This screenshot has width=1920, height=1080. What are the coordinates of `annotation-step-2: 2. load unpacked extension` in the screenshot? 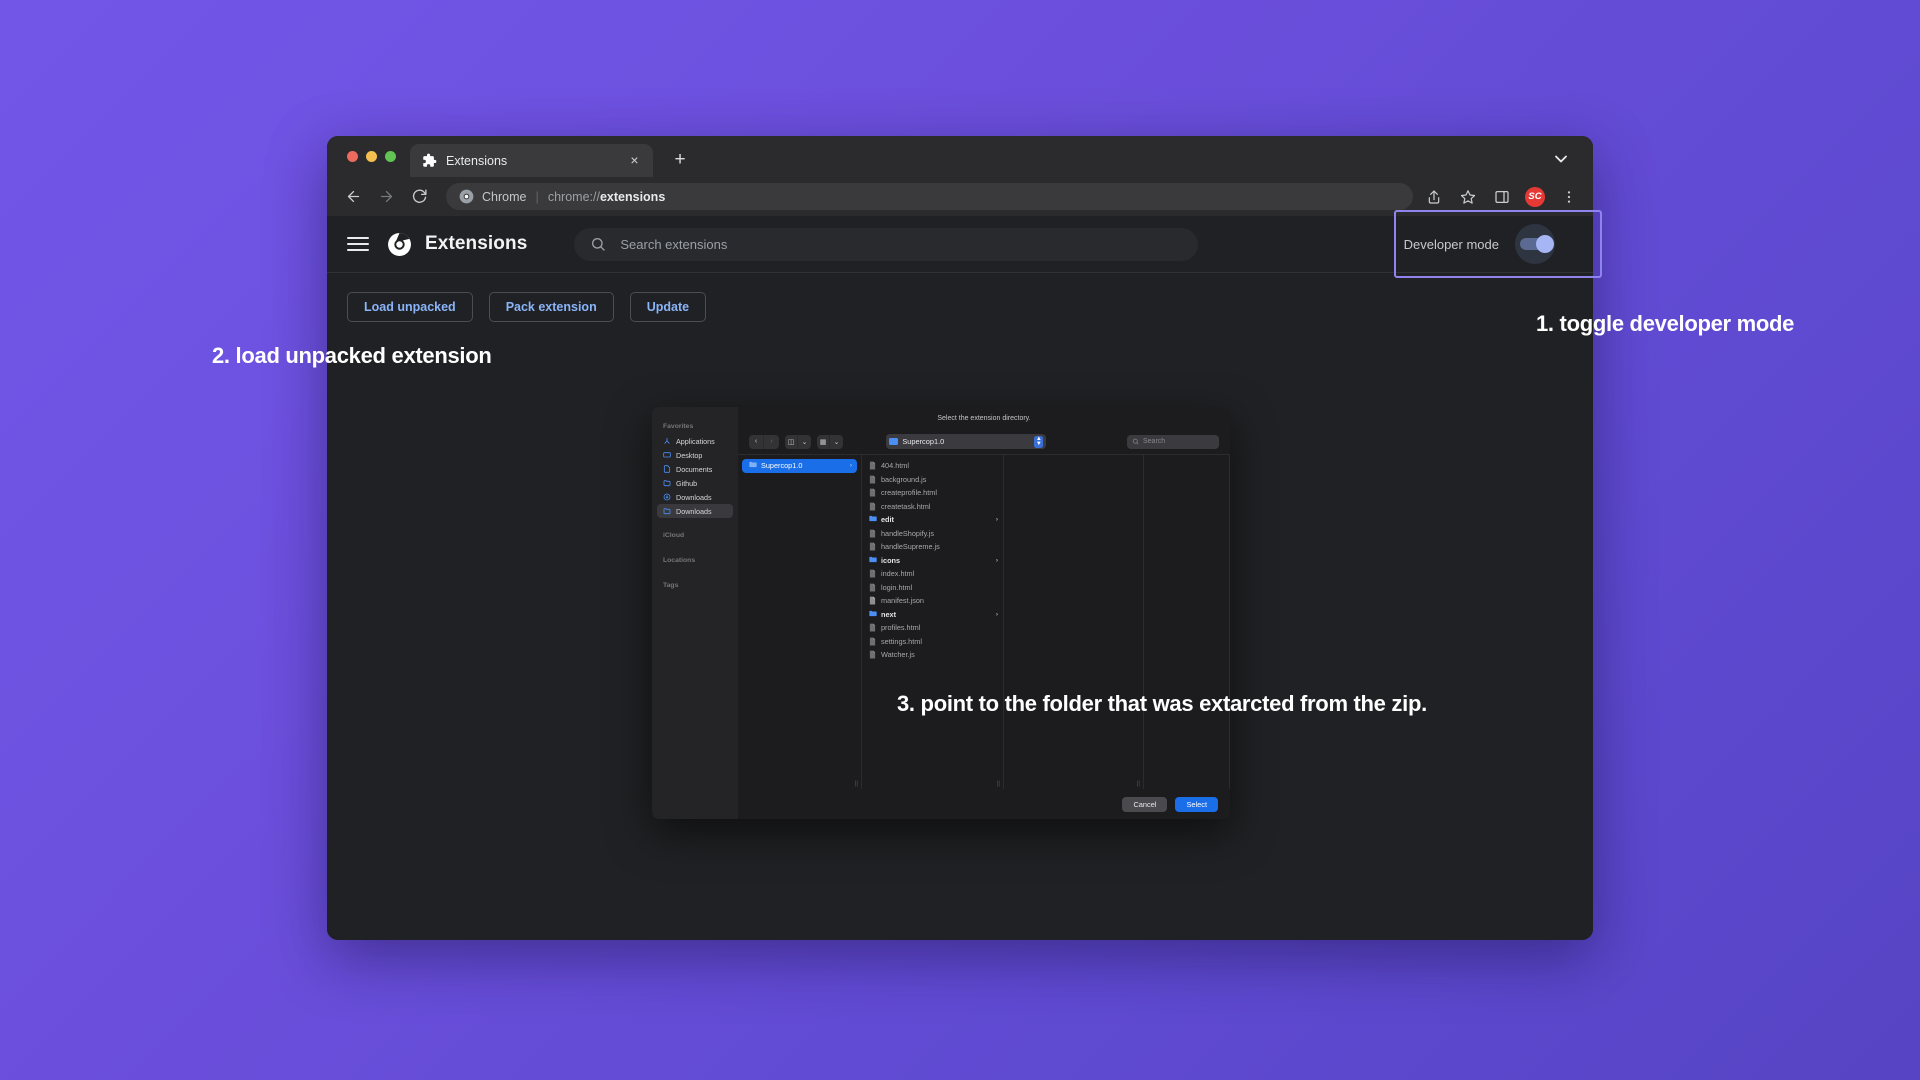 It's located at (352, 355).